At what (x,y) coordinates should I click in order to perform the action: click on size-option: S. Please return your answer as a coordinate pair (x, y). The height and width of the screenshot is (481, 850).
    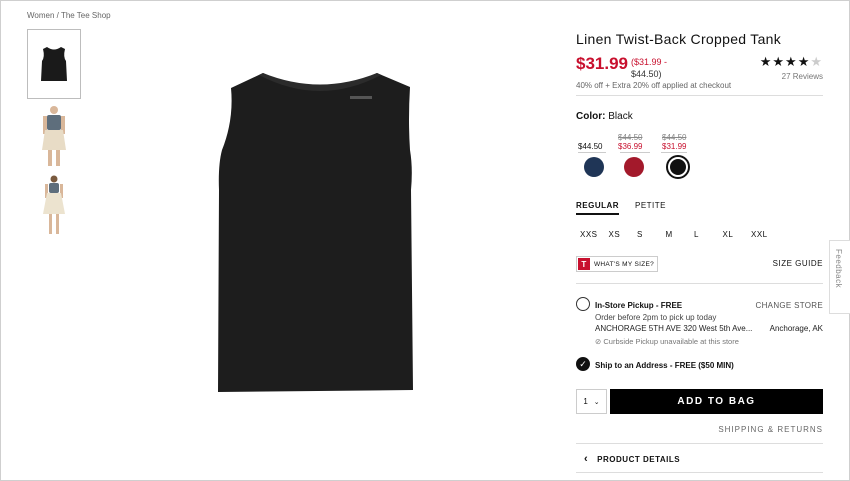
    Looking at the image, I should click on (647, 234).